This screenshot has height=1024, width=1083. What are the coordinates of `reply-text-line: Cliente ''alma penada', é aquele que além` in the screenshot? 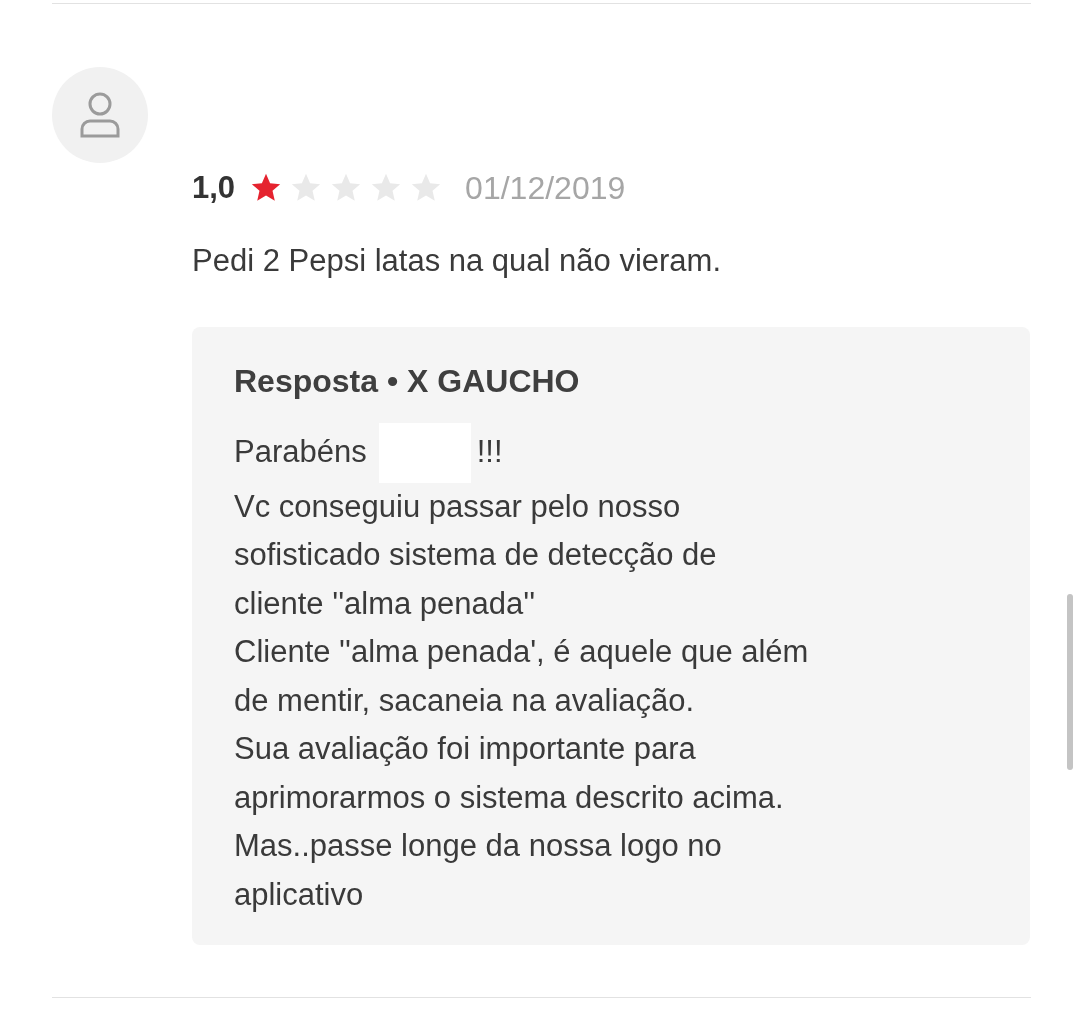 It's located at (521, 652).